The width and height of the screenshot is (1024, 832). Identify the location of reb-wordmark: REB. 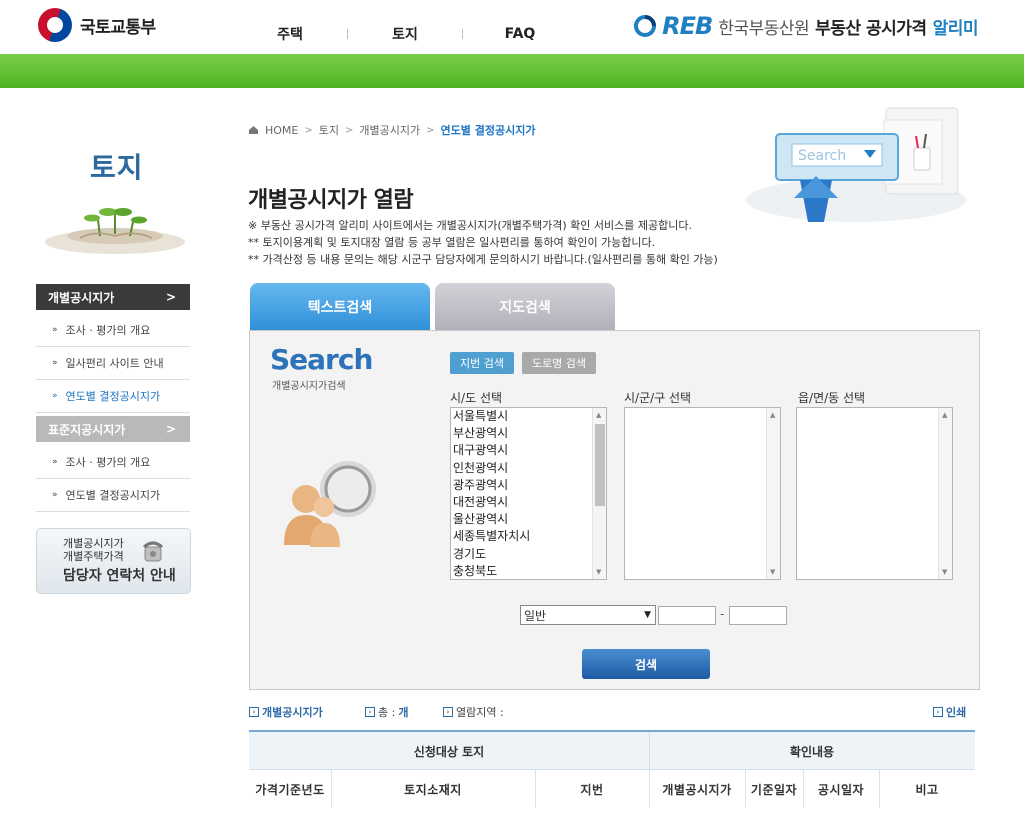
(687, 26).